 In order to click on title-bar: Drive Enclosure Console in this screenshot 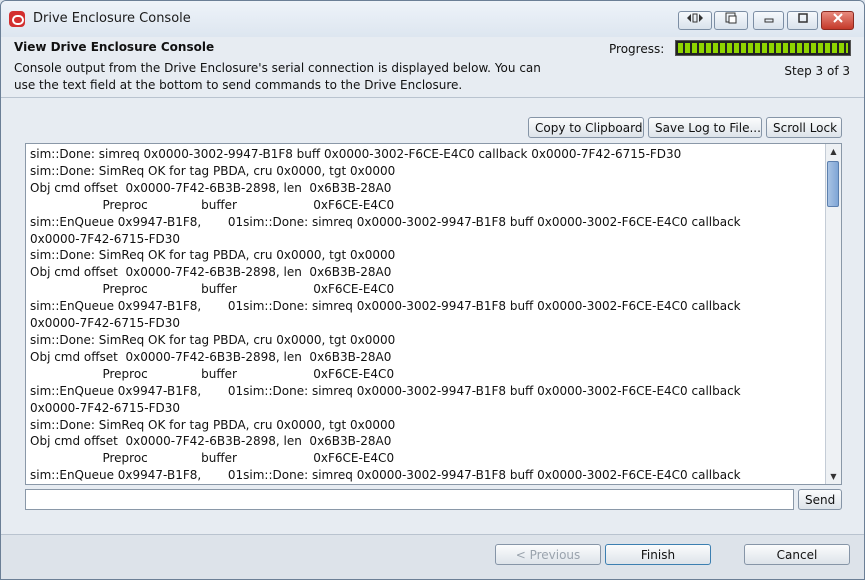, I will do `click(432, 19)`.